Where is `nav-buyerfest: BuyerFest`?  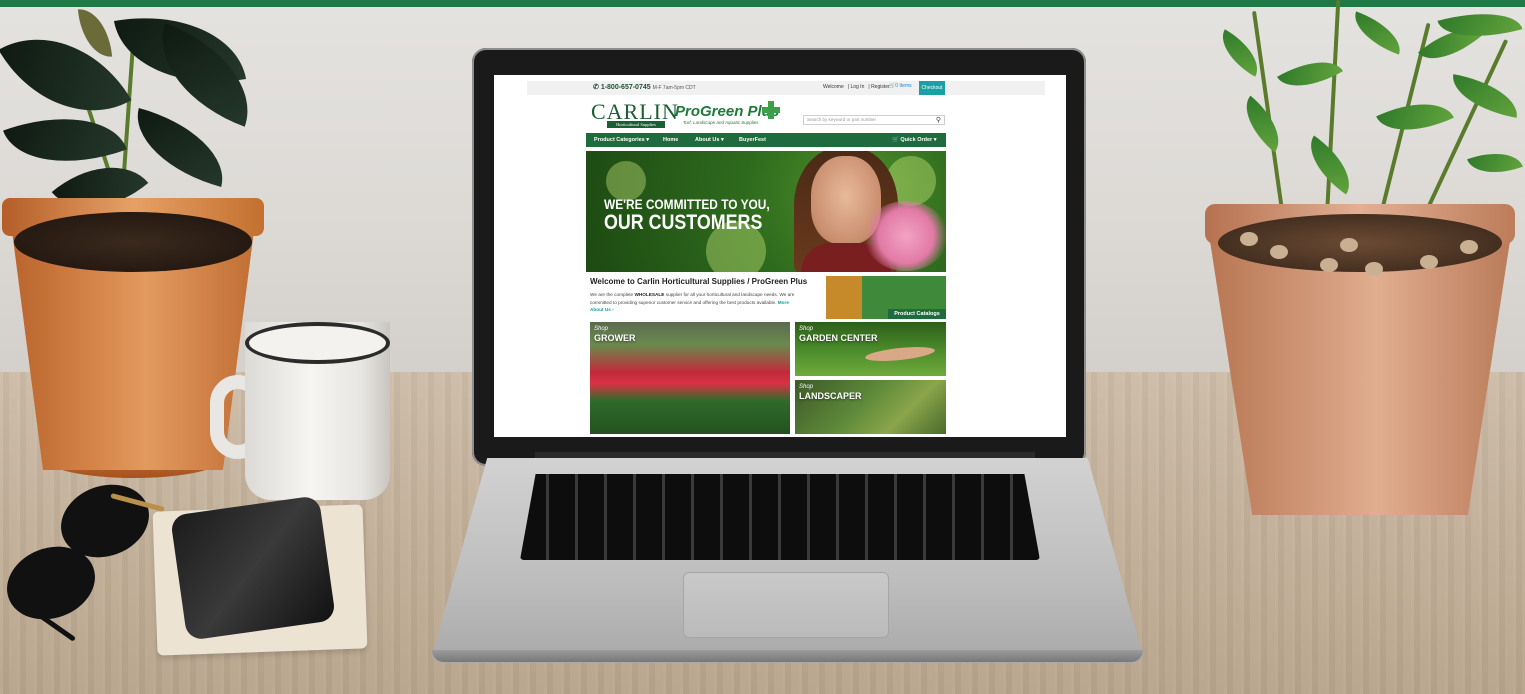 nav-buyerfest: BuyerFest is located at coordinates (752, 140).